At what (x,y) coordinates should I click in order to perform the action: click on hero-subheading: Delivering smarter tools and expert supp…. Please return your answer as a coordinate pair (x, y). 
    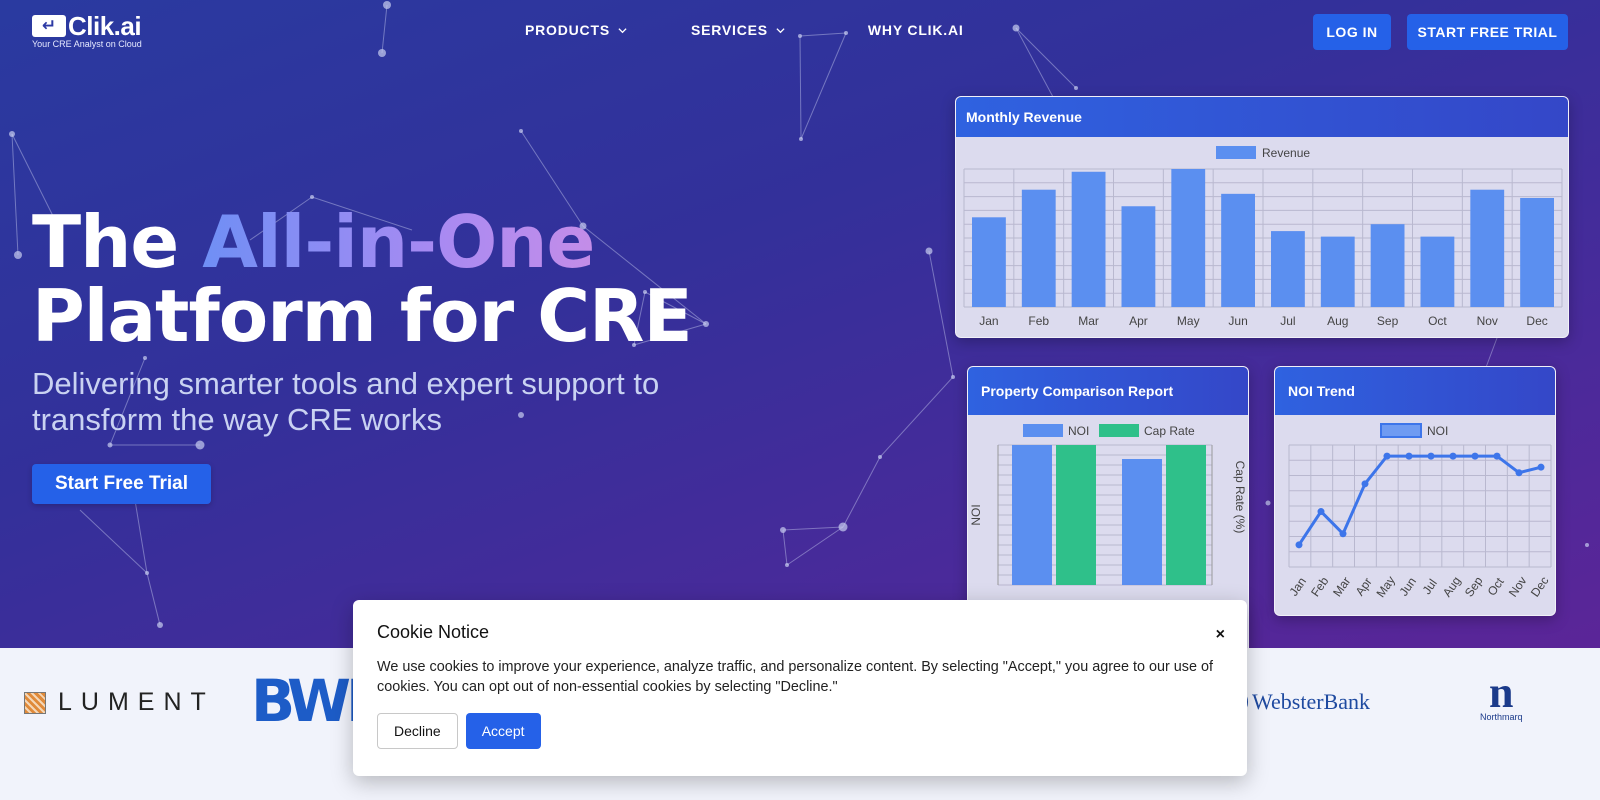
    Looking at the image, I should click on (346, 401).